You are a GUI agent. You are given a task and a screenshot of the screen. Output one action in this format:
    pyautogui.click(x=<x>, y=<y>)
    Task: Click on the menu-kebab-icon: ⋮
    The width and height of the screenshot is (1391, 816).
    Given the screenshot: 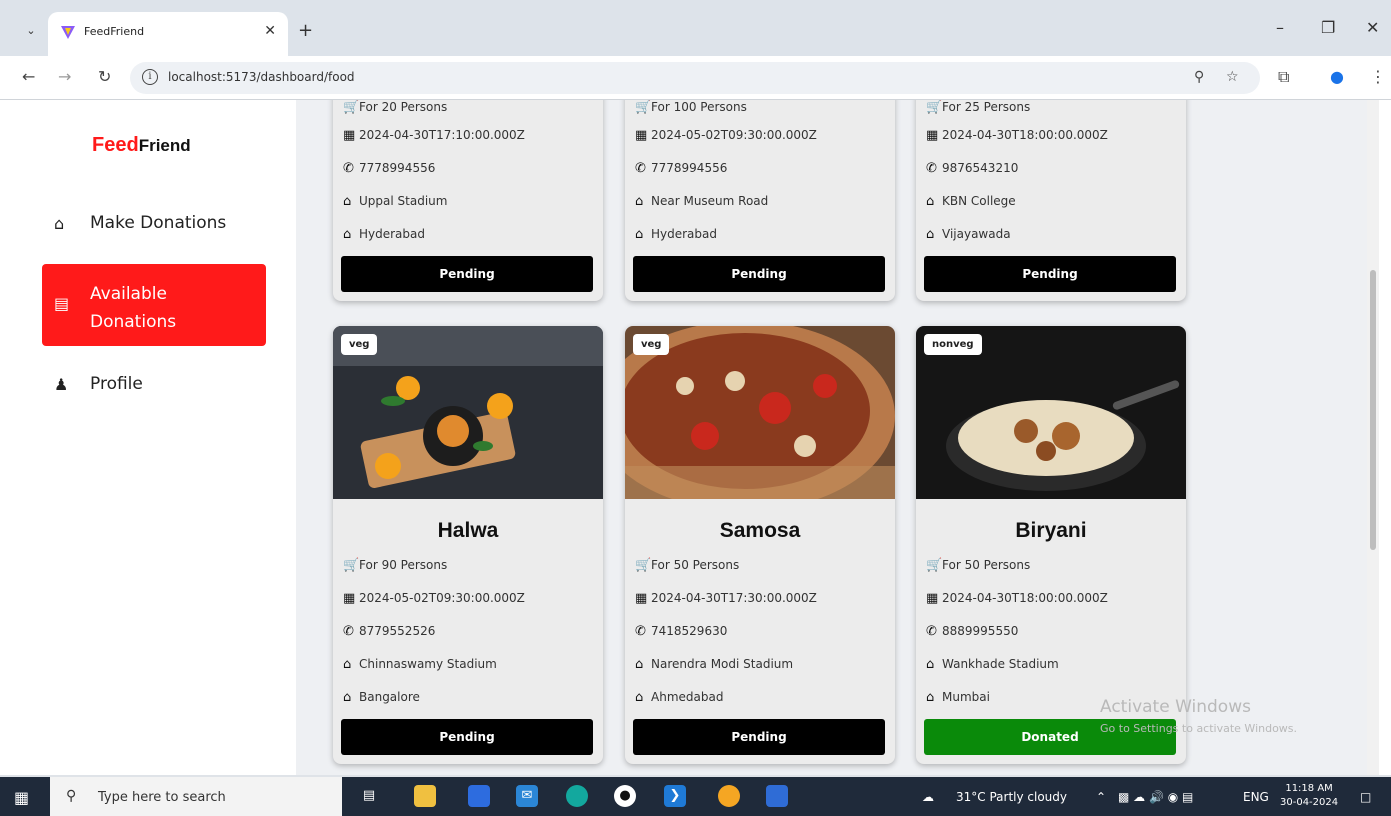 What is the action you would take?
    pyautogui.click(x=1378, y=76)
    